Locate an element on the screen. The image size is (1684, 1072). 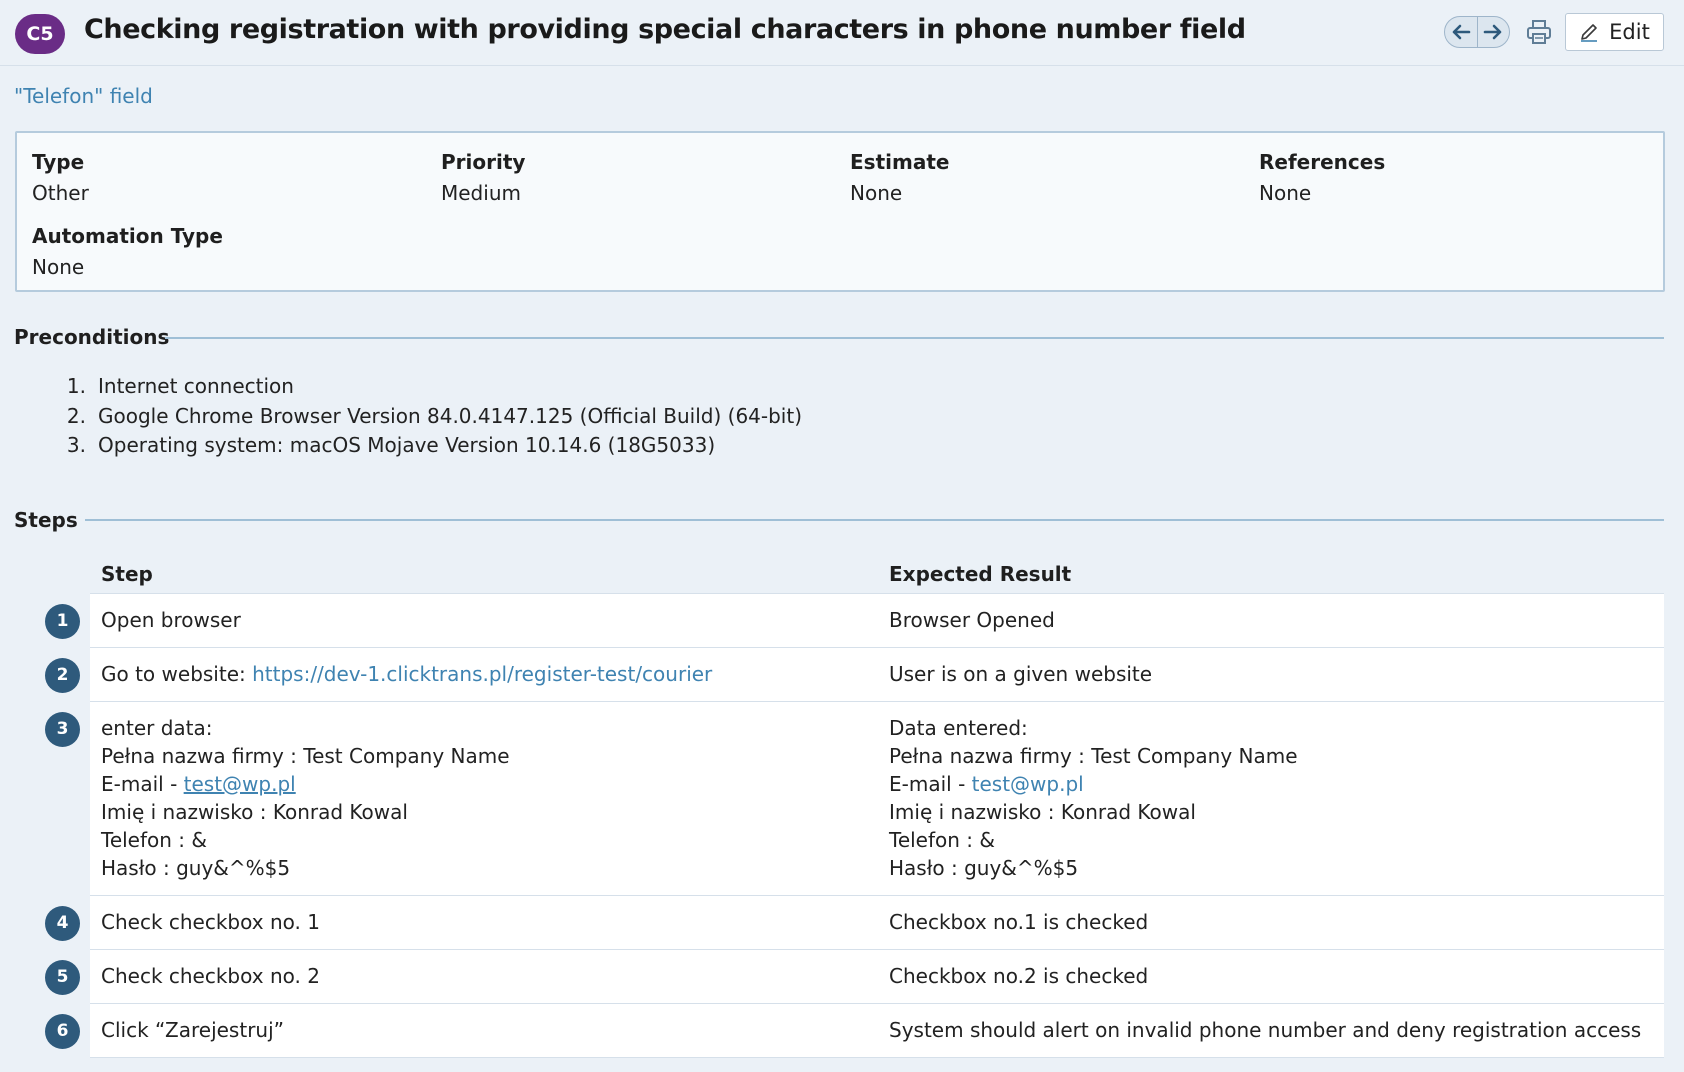
arrow-left-icon is located at coordinates (1461, 32).